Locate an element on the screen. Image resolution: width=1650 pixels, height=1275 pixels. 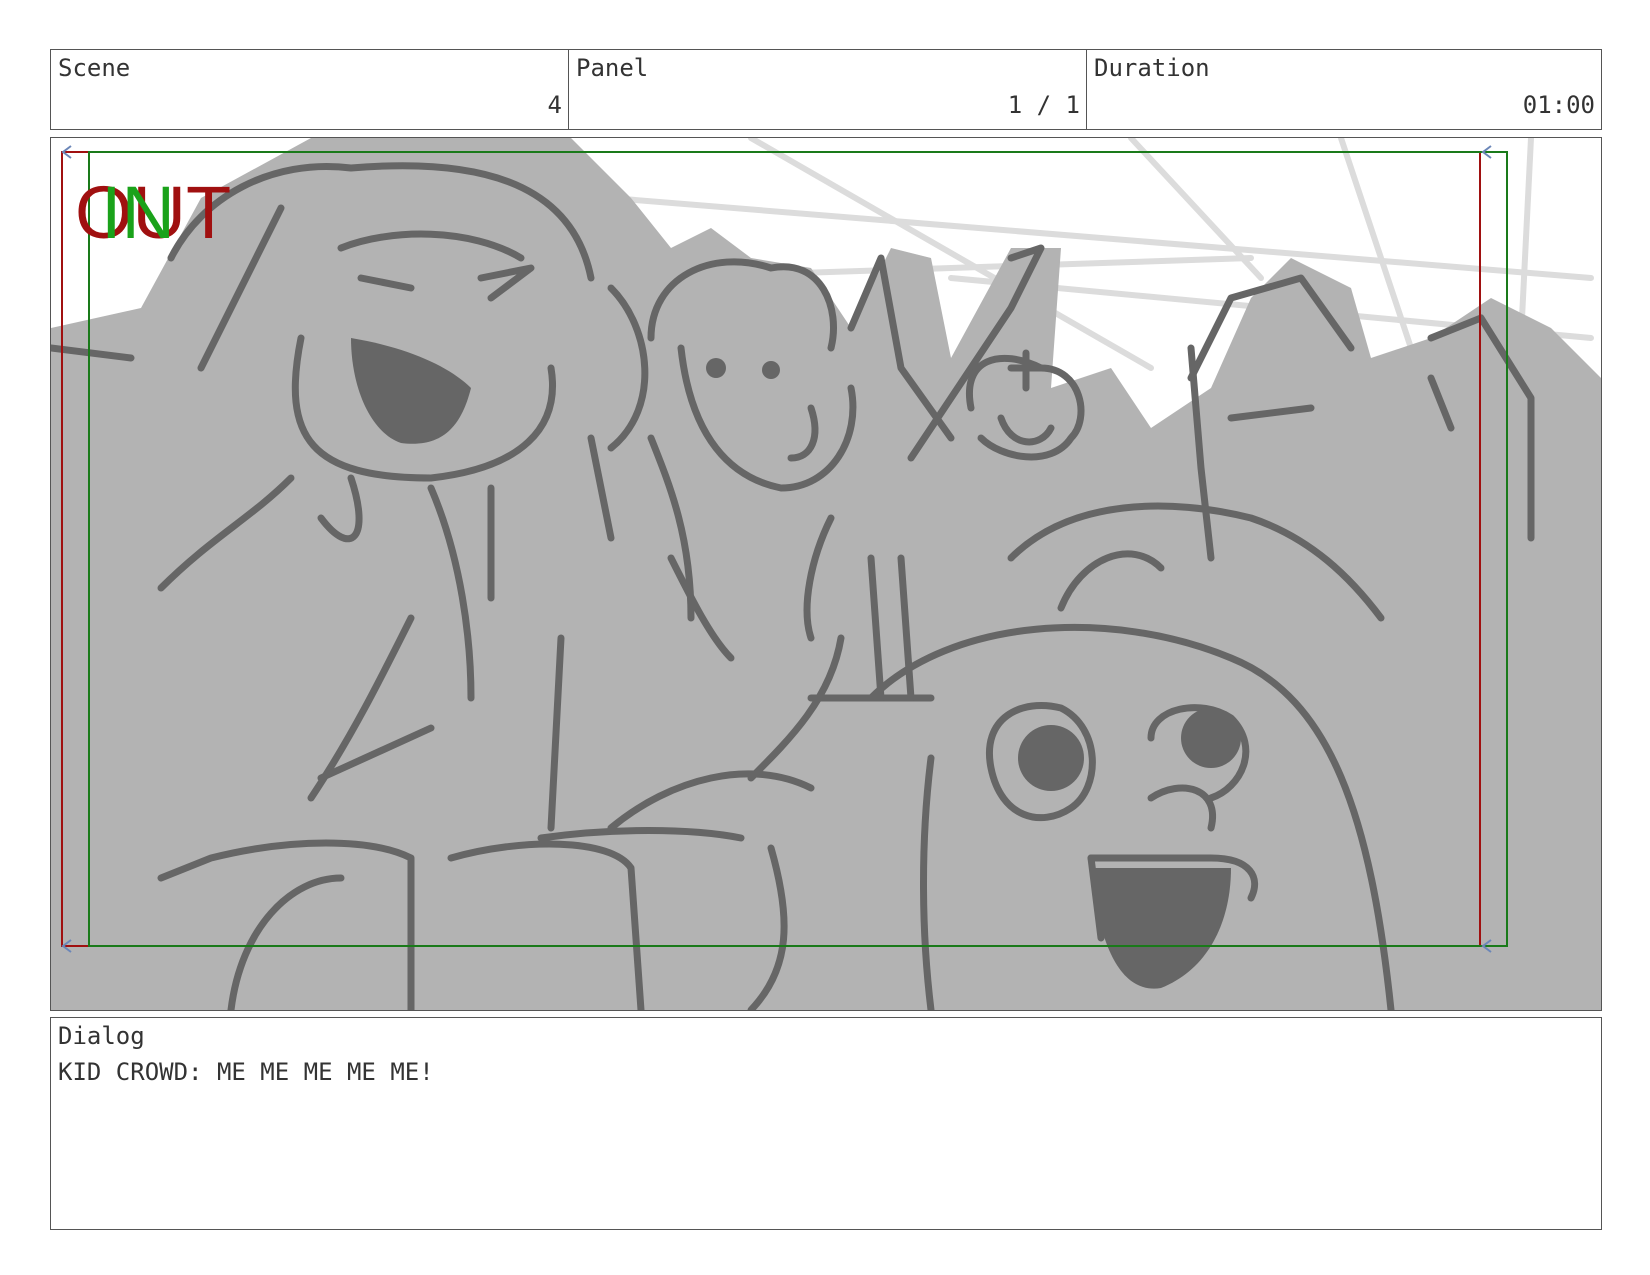
in-mark-label: IN is located at coordinates (138, 212).